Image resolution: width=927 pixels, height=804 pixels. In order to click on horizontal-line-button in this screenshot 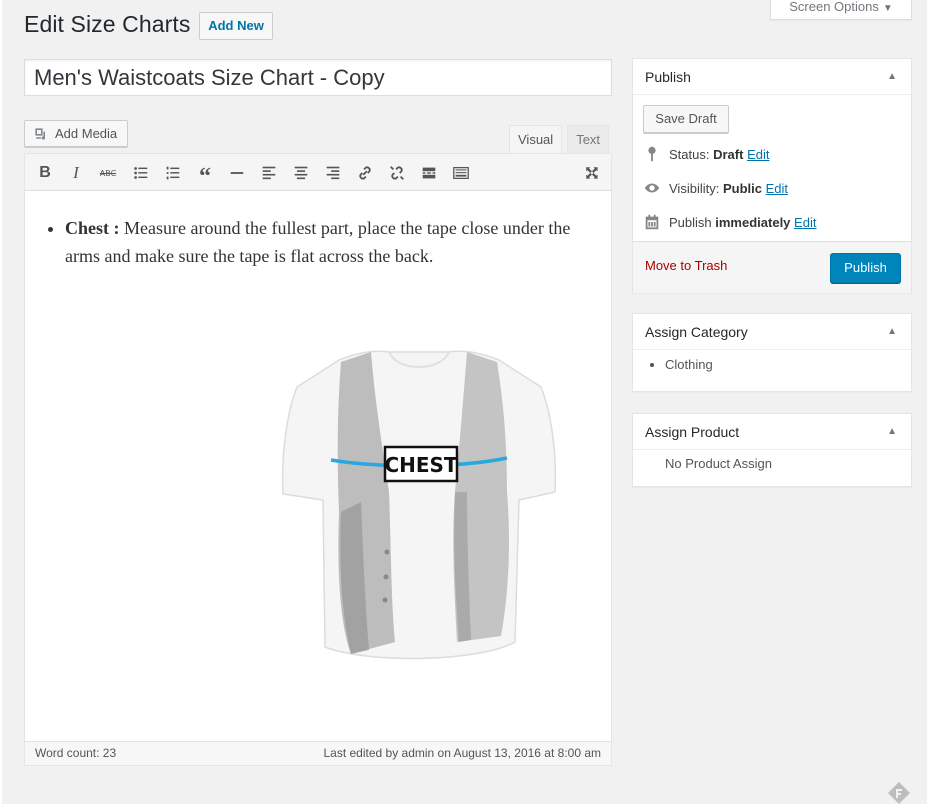, I will do `click(237, 173)`.